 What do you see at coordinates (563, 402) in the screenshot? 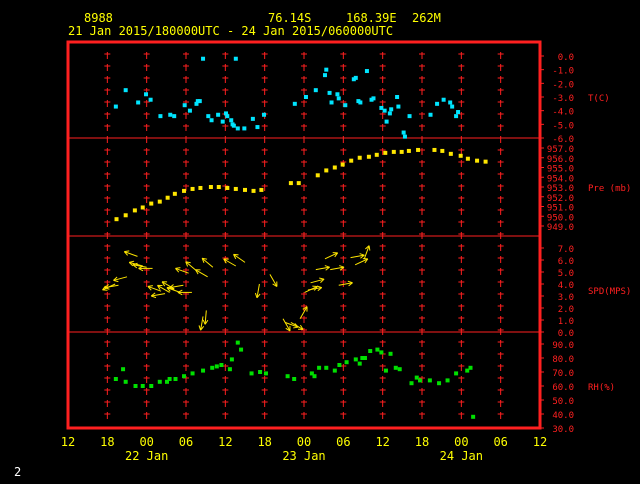
I see `y-tick-label: 50.0` at bounding box center [563, 402].